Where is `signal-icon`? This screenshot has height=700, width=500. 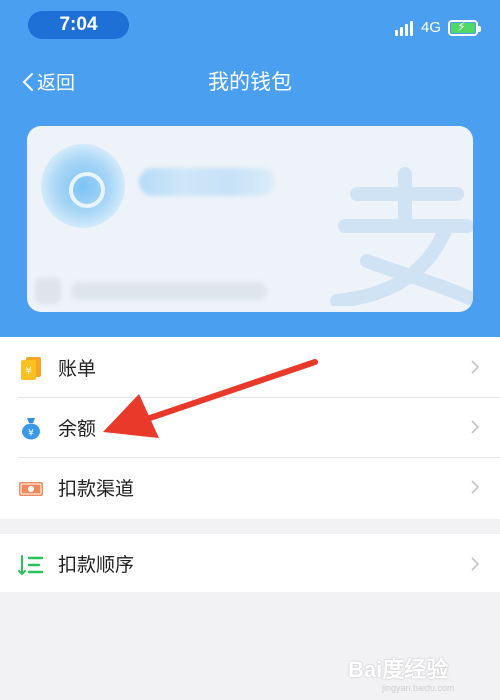
signal-icon is located at coordinates (405, 28).